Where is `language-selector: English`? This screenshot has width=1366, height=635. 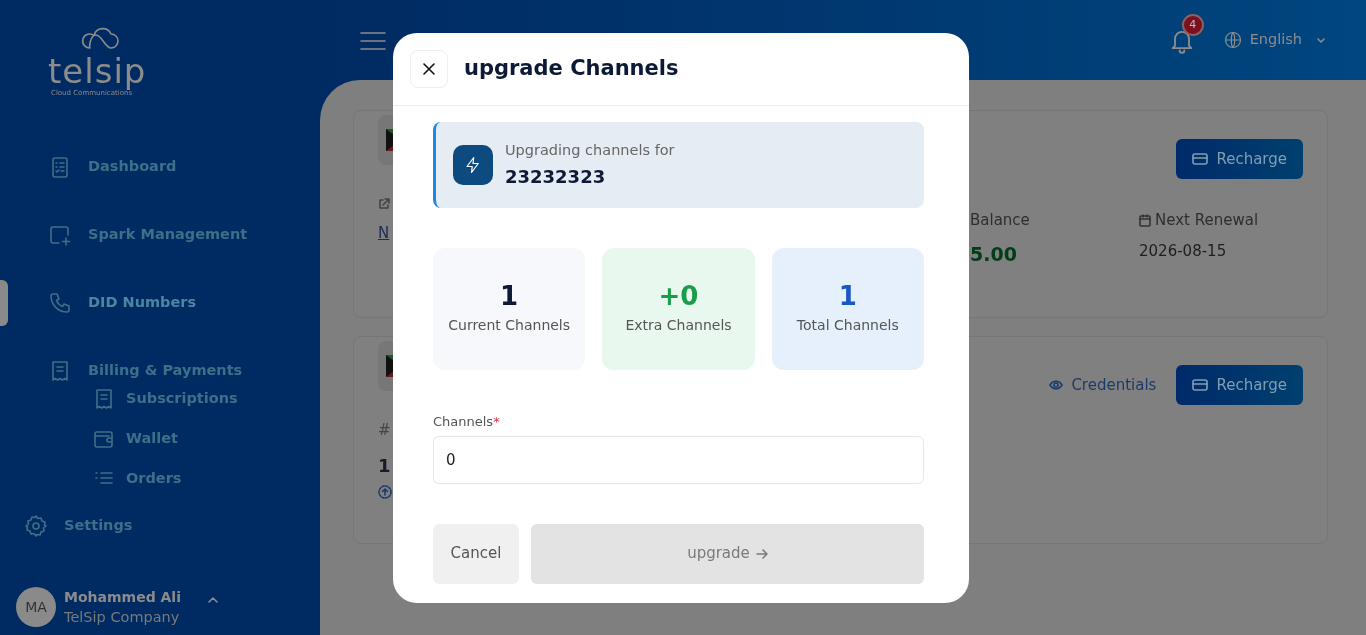
language-selector: English is located at coordinates (1274, 40).